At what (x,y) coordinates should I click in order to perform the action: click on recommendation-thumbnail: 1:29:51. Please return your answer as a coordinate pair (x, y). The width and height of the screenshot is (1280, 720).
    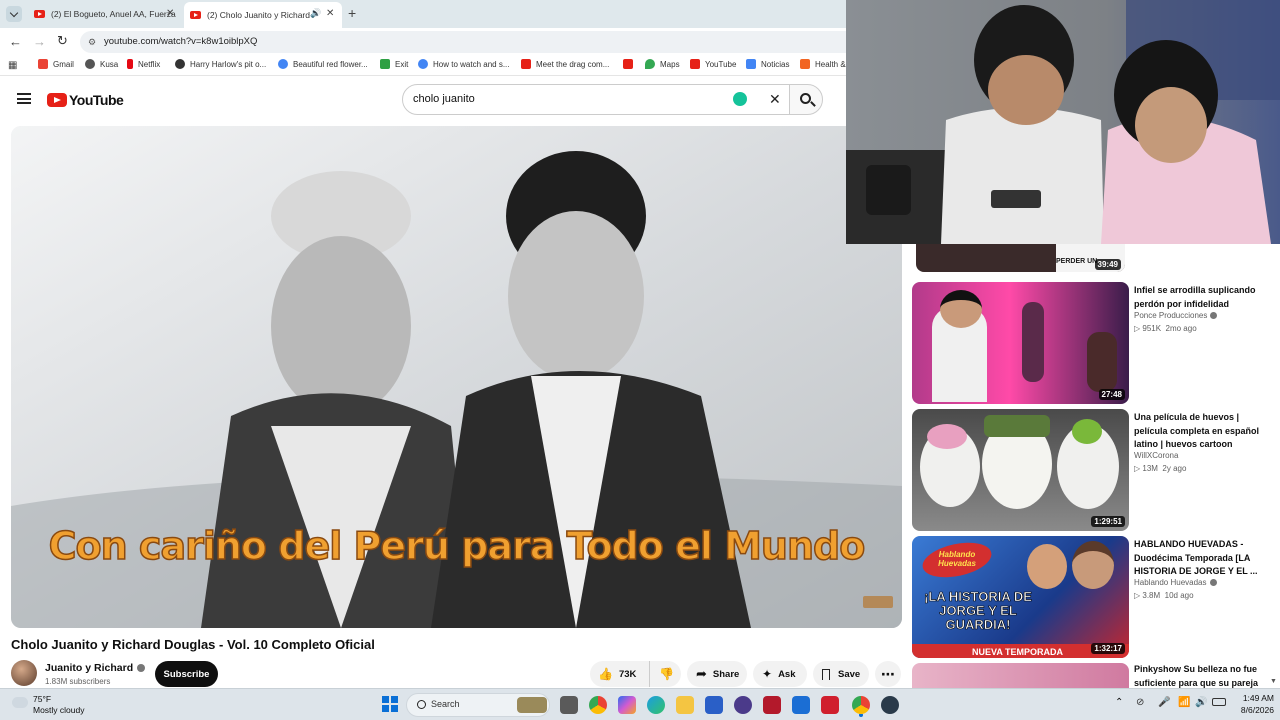
    Looking at the image, I should click on (1020, 470).